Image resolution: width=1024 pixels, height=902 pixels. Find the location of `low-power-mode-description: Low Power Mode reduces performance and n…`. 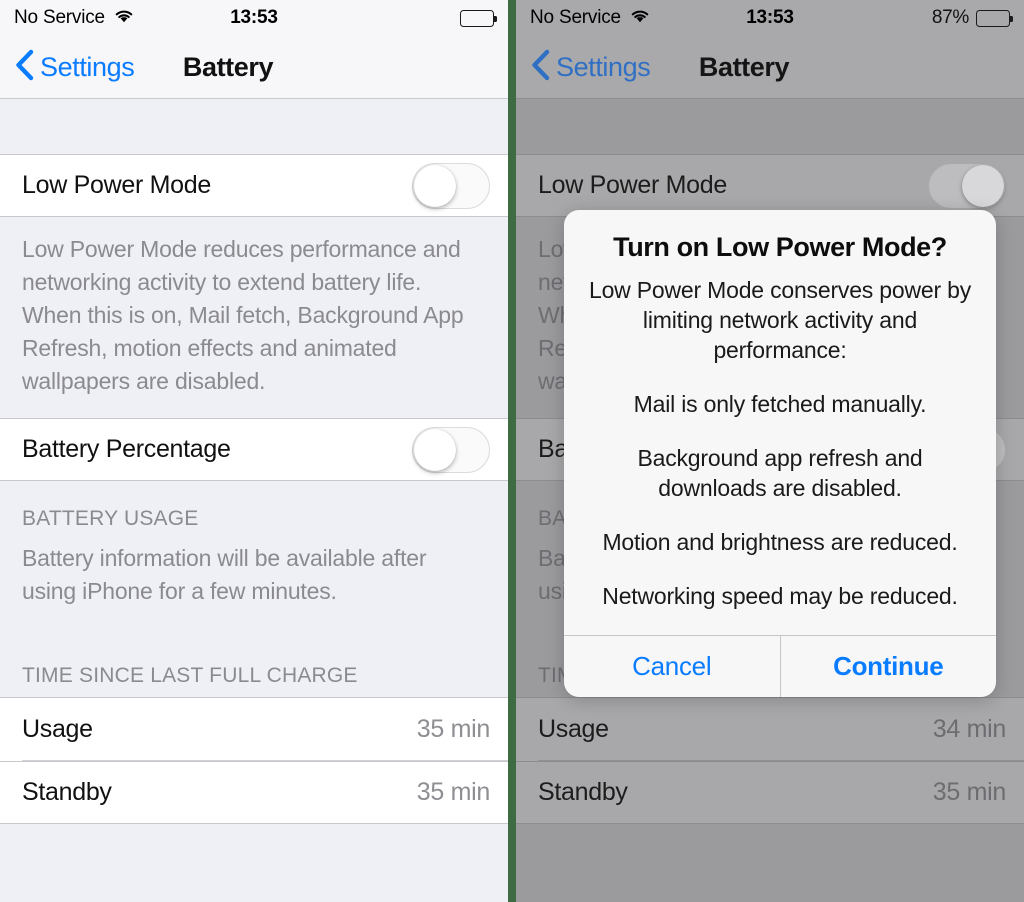

low-power-mode-description: Low Power Mode reduces performance and n… is located at coordinates (254, 317).